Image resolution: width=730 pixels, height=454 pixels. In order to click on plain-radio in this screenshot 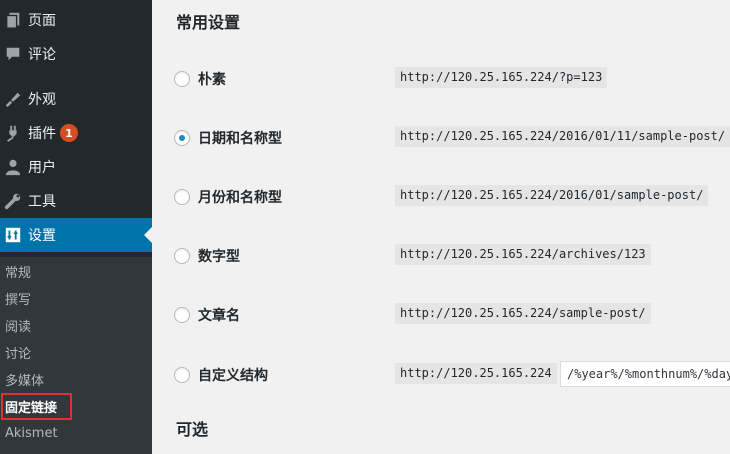, I will do `click(182, 79)`.